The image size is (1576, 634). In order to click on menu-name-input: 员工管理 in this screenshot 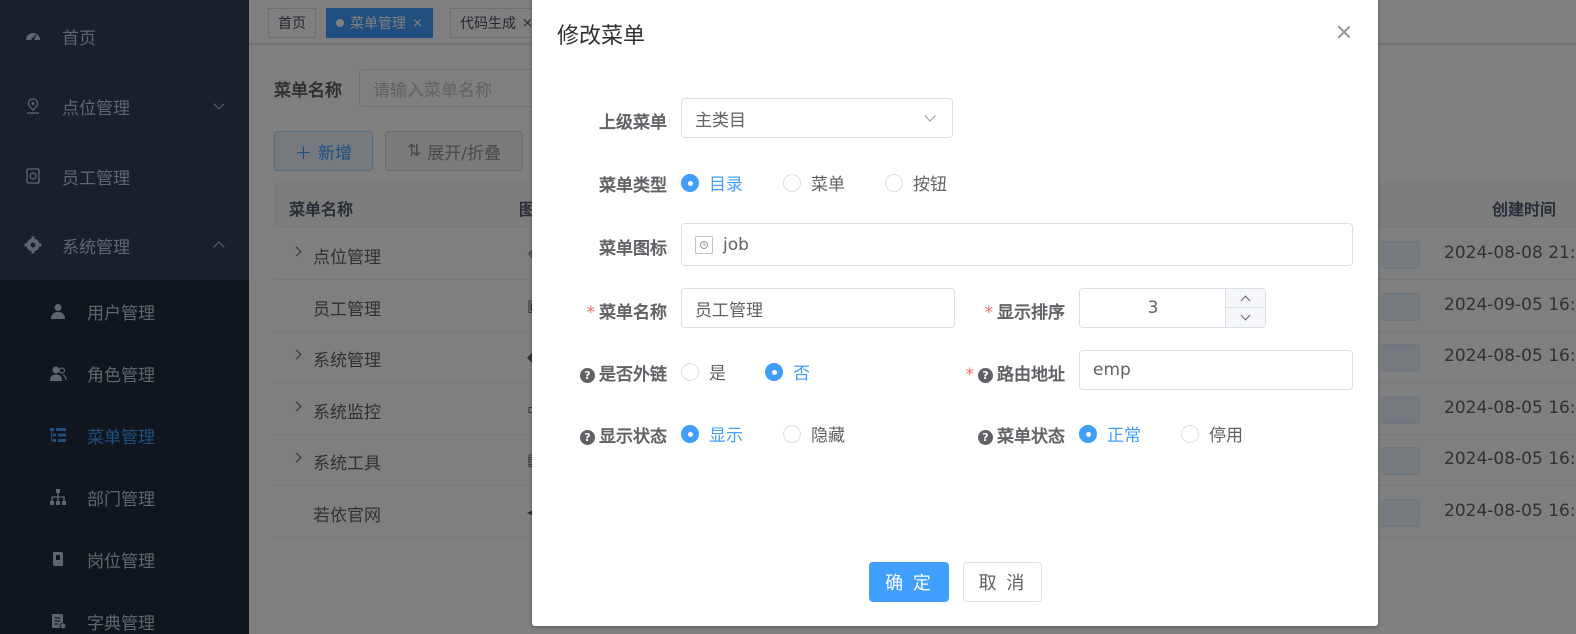, I will do `click(818, 308)`.